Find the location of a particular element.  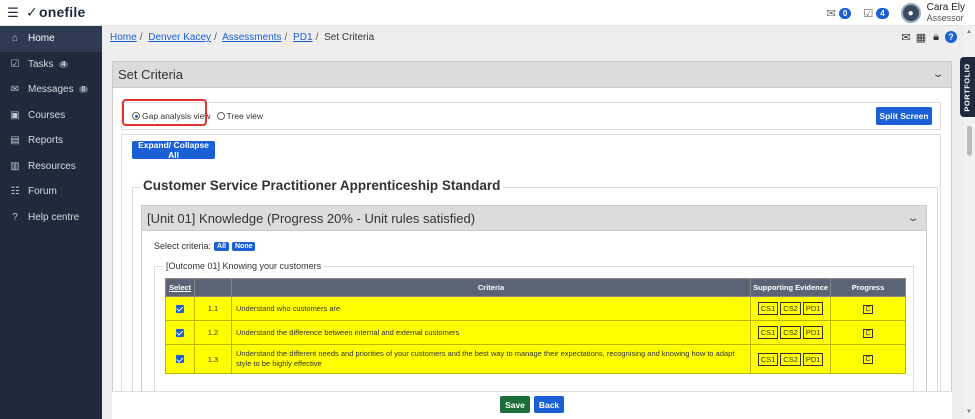

tree-view-radio is located at coordinates (220, 116).